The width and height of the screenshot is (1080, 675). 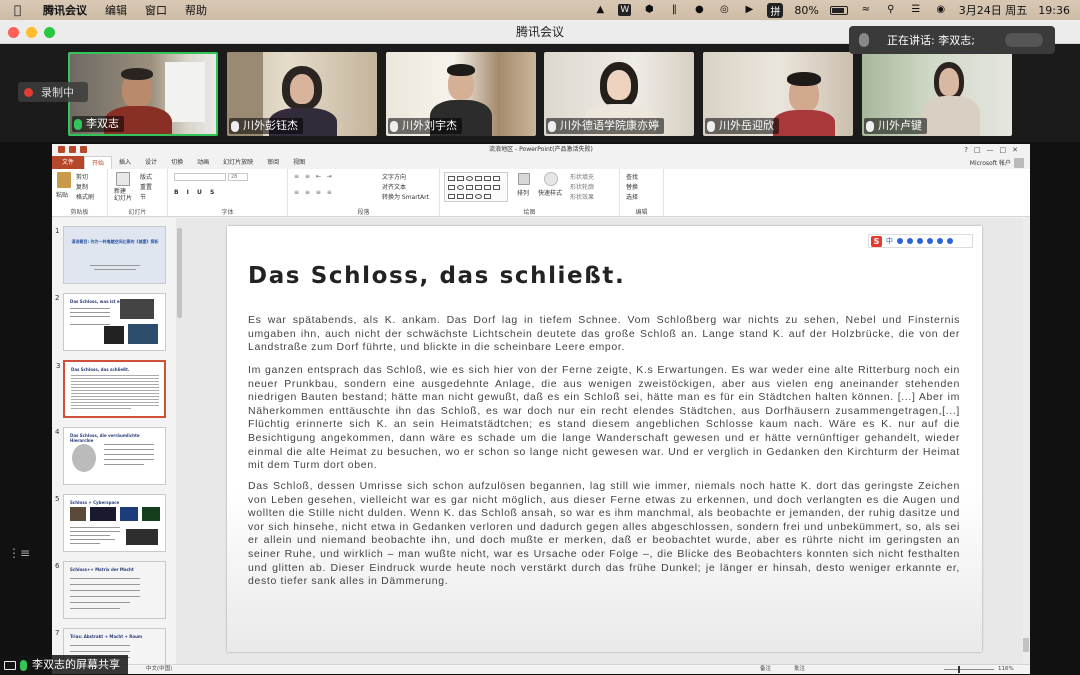 I want to click on skin-icon, so click(x=940, y=241).